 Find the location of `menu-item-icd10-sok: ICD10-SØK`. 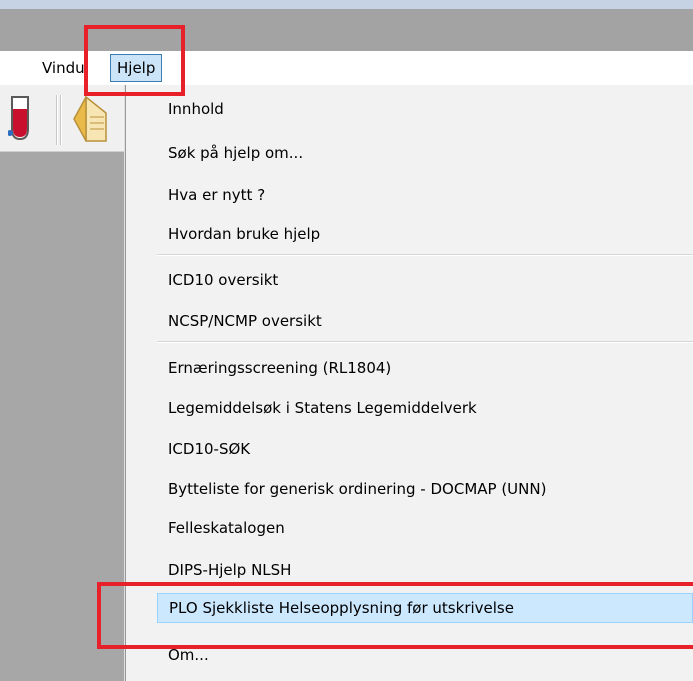

menu-item-icd10-sok: ICD10-SØK is located at coordinates (425, 449).